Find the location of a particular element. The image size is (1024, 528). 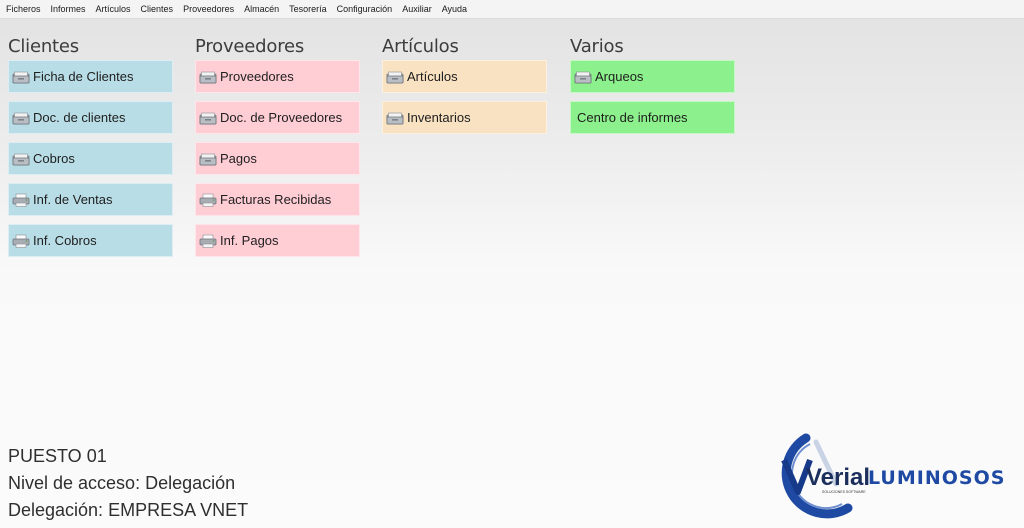

tile-inf-de-ventas: Inf. de Ventas is located at coordinates (90, 199).